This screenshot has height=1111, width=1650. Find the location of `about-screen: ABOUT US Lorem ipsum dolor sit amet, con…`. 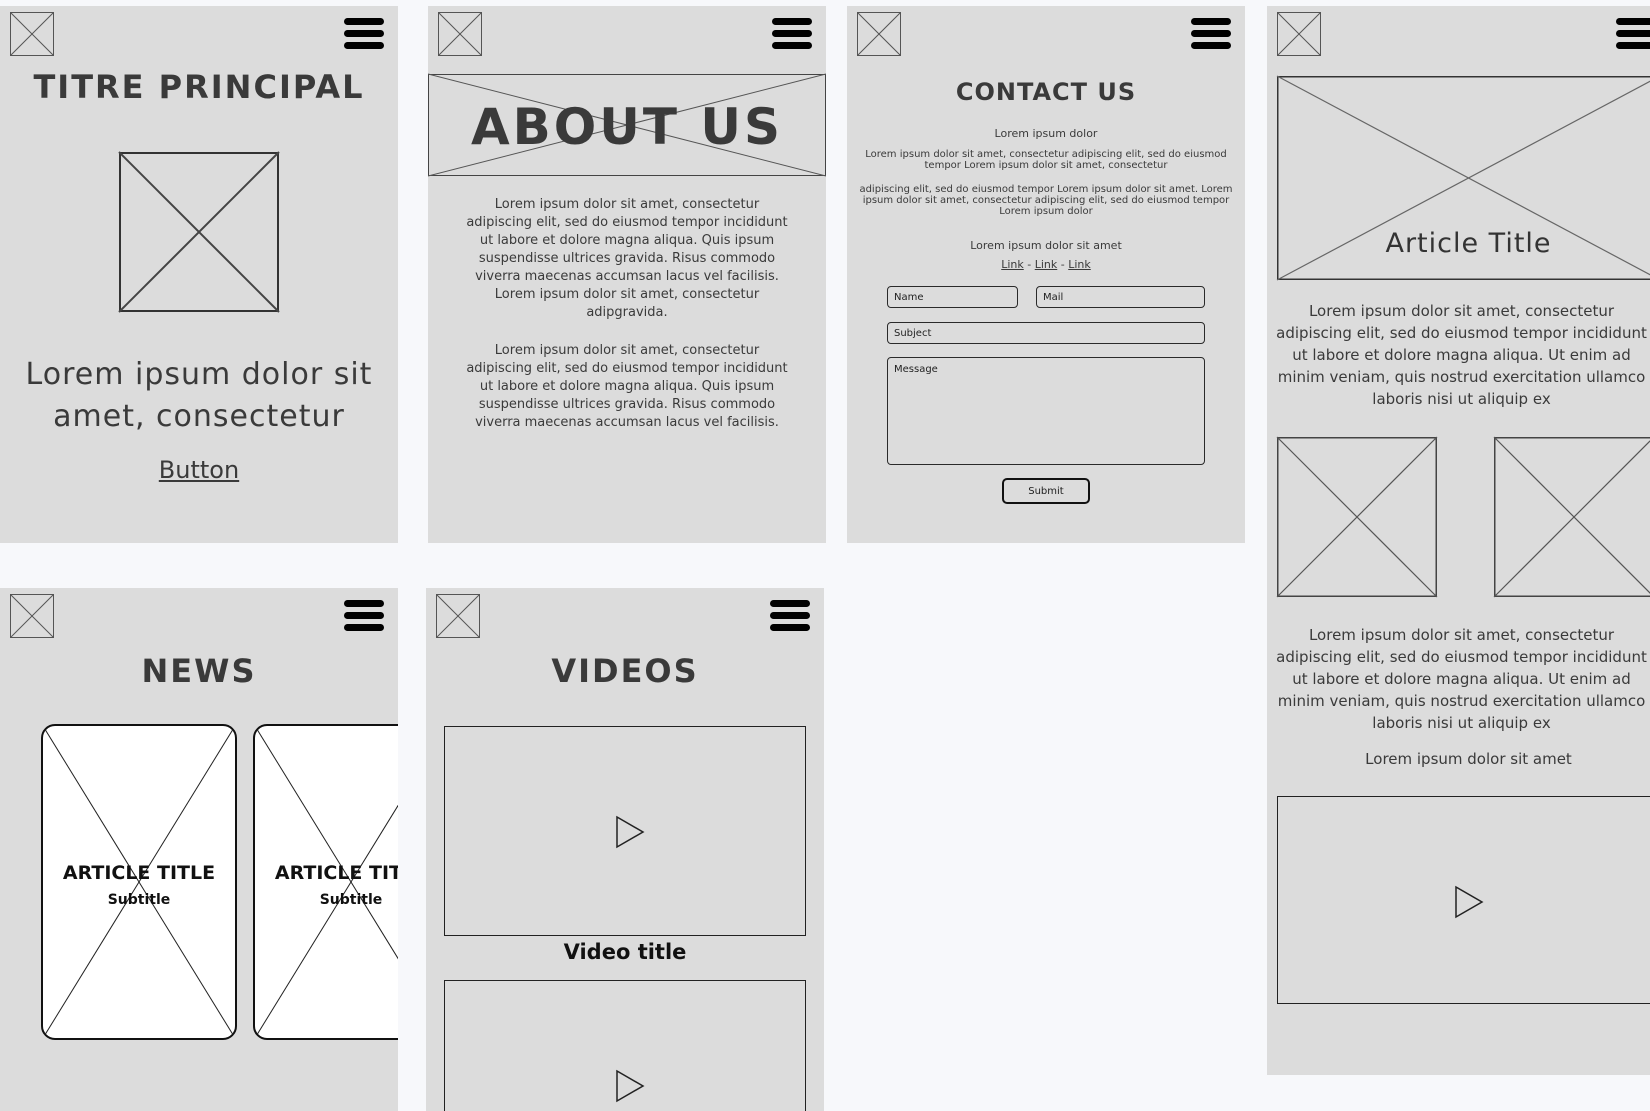

about-screen: ABOUT US Lorem ipsum dolor sit amet, con… is located at coordinates (627, 274).